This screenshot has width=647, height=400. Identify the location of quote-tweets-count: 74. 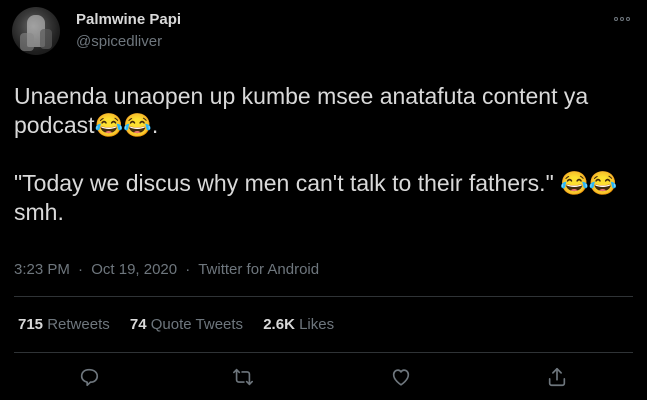
(138, 324).